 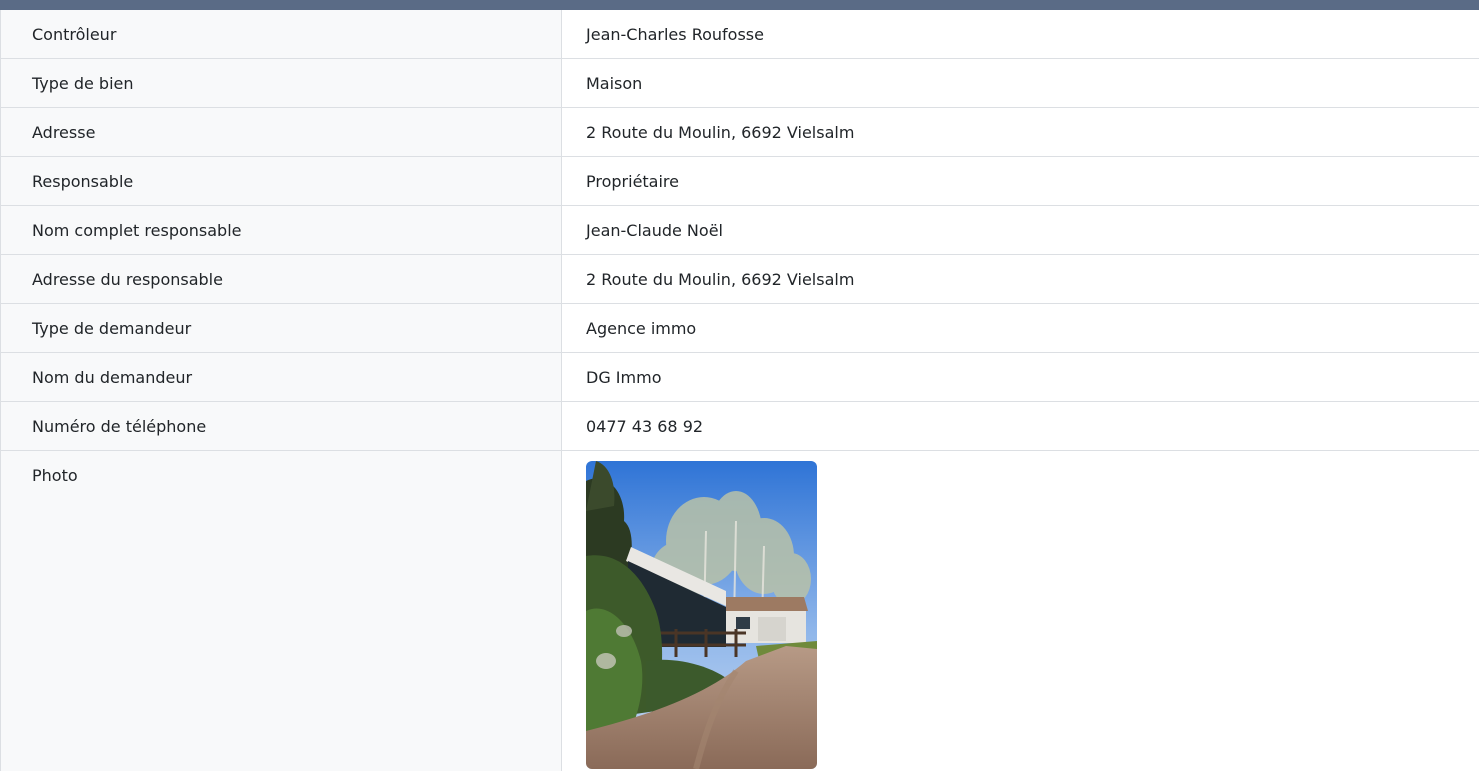 I want to click on row-label: Numéro de téléphone, so click(x=281, y=426).